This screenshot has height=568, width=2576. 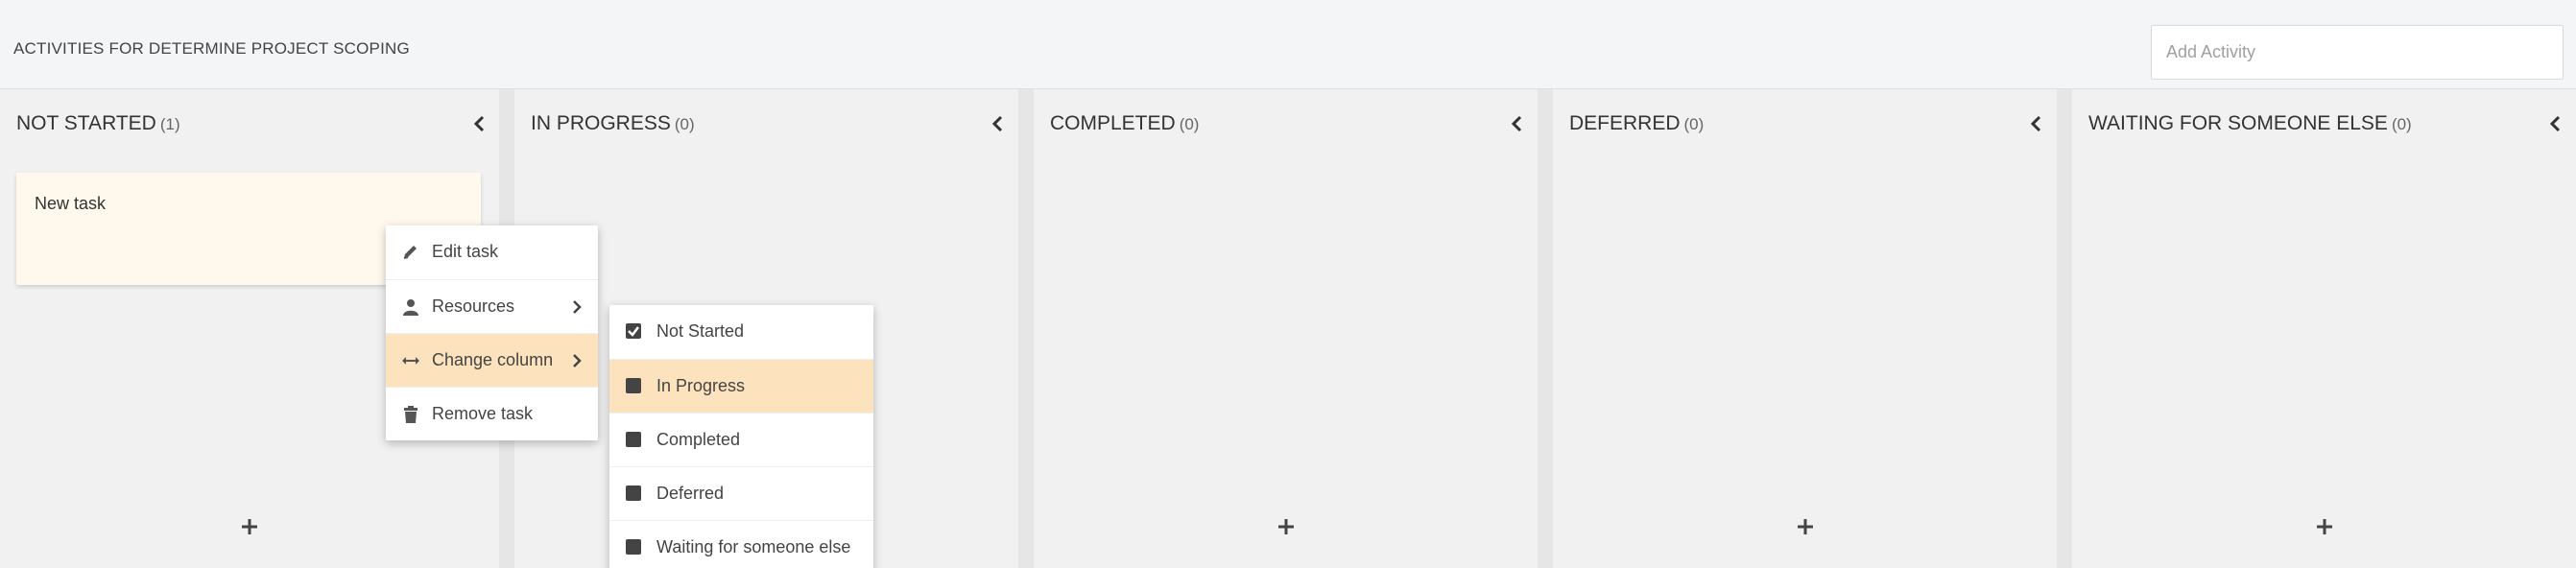 What do you see at coordinates (633, 331) in the screenshot?
I see `checkbox-checked-icon` at bounding box center [633, 331].